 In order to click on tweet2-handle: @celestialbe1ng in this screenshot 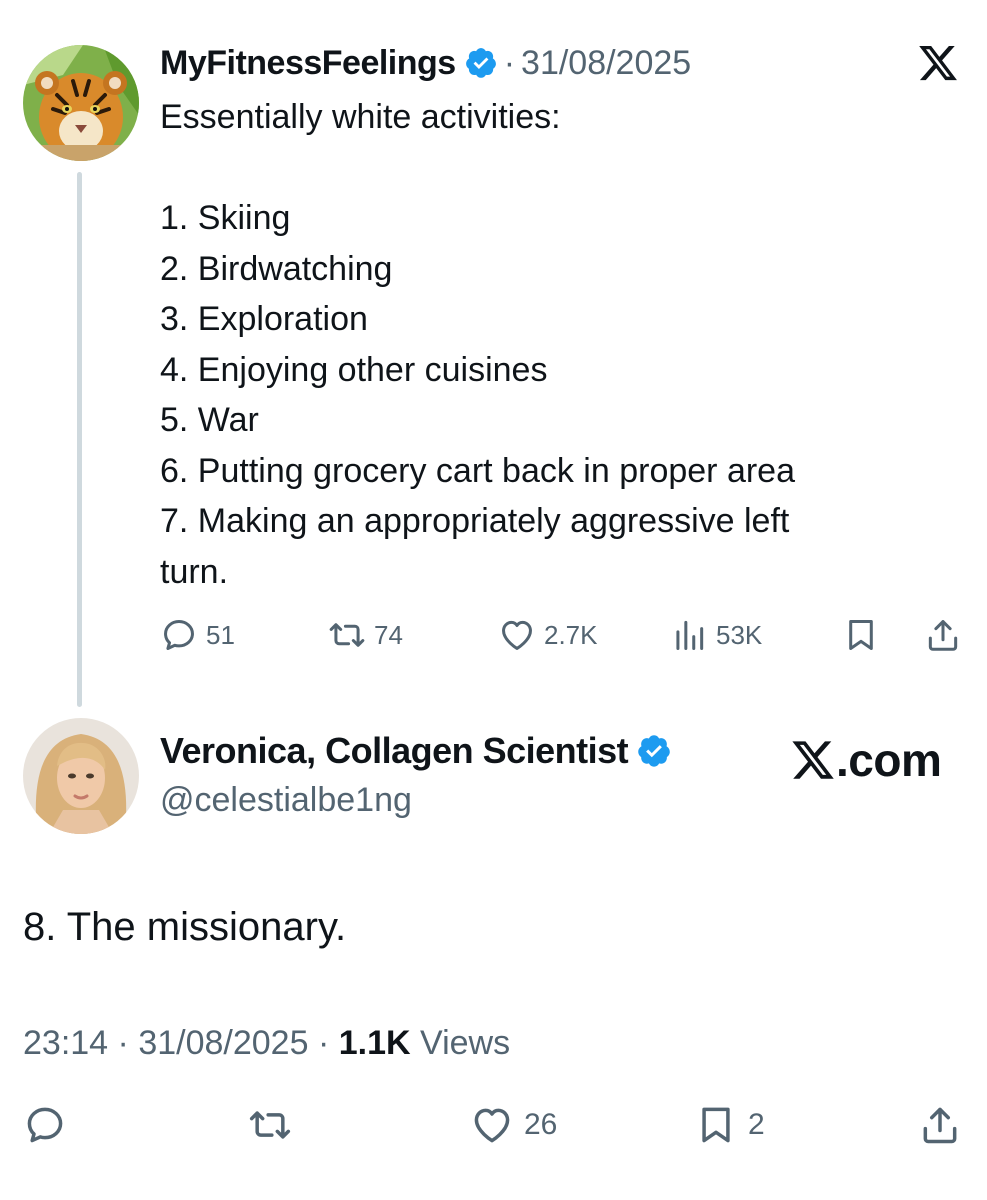, I will do `click(286, 800)`.